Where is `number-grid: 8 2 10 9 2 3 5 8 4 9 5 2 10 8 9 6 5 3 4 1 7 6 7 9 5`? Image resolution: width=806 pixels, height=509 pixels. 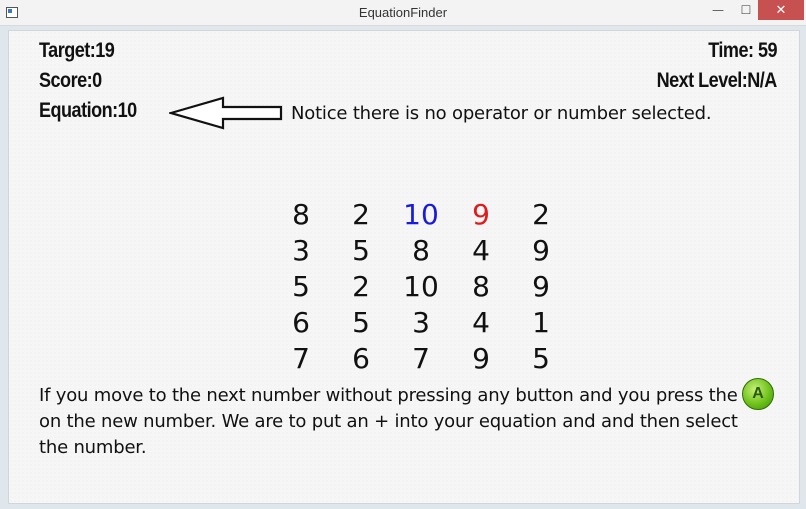 number-grid: 8 2 10 9 2 3 5 8 4 9 5 2 10 8 9 6 5 3 4 1 7 6 7 9 5 is located at coordinates (421, 287).